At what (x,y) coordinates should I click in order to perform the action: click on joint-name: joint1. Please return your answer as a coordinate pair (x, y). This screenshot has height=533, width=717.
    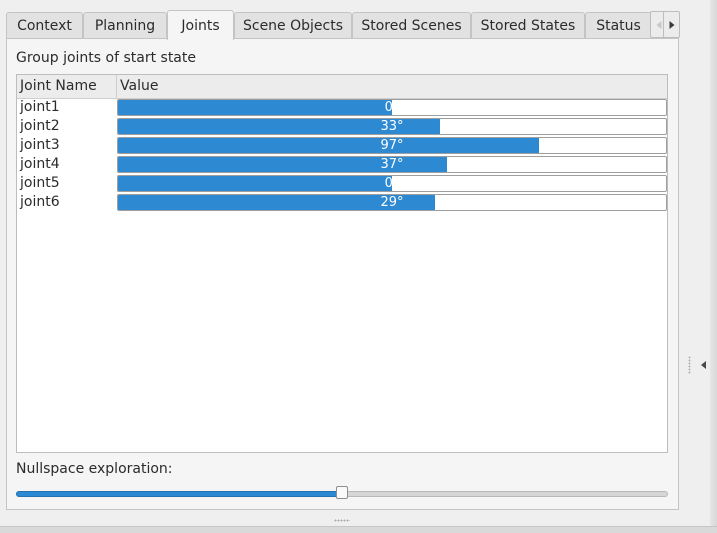
    Looking at the image, I should click on (40, 107).